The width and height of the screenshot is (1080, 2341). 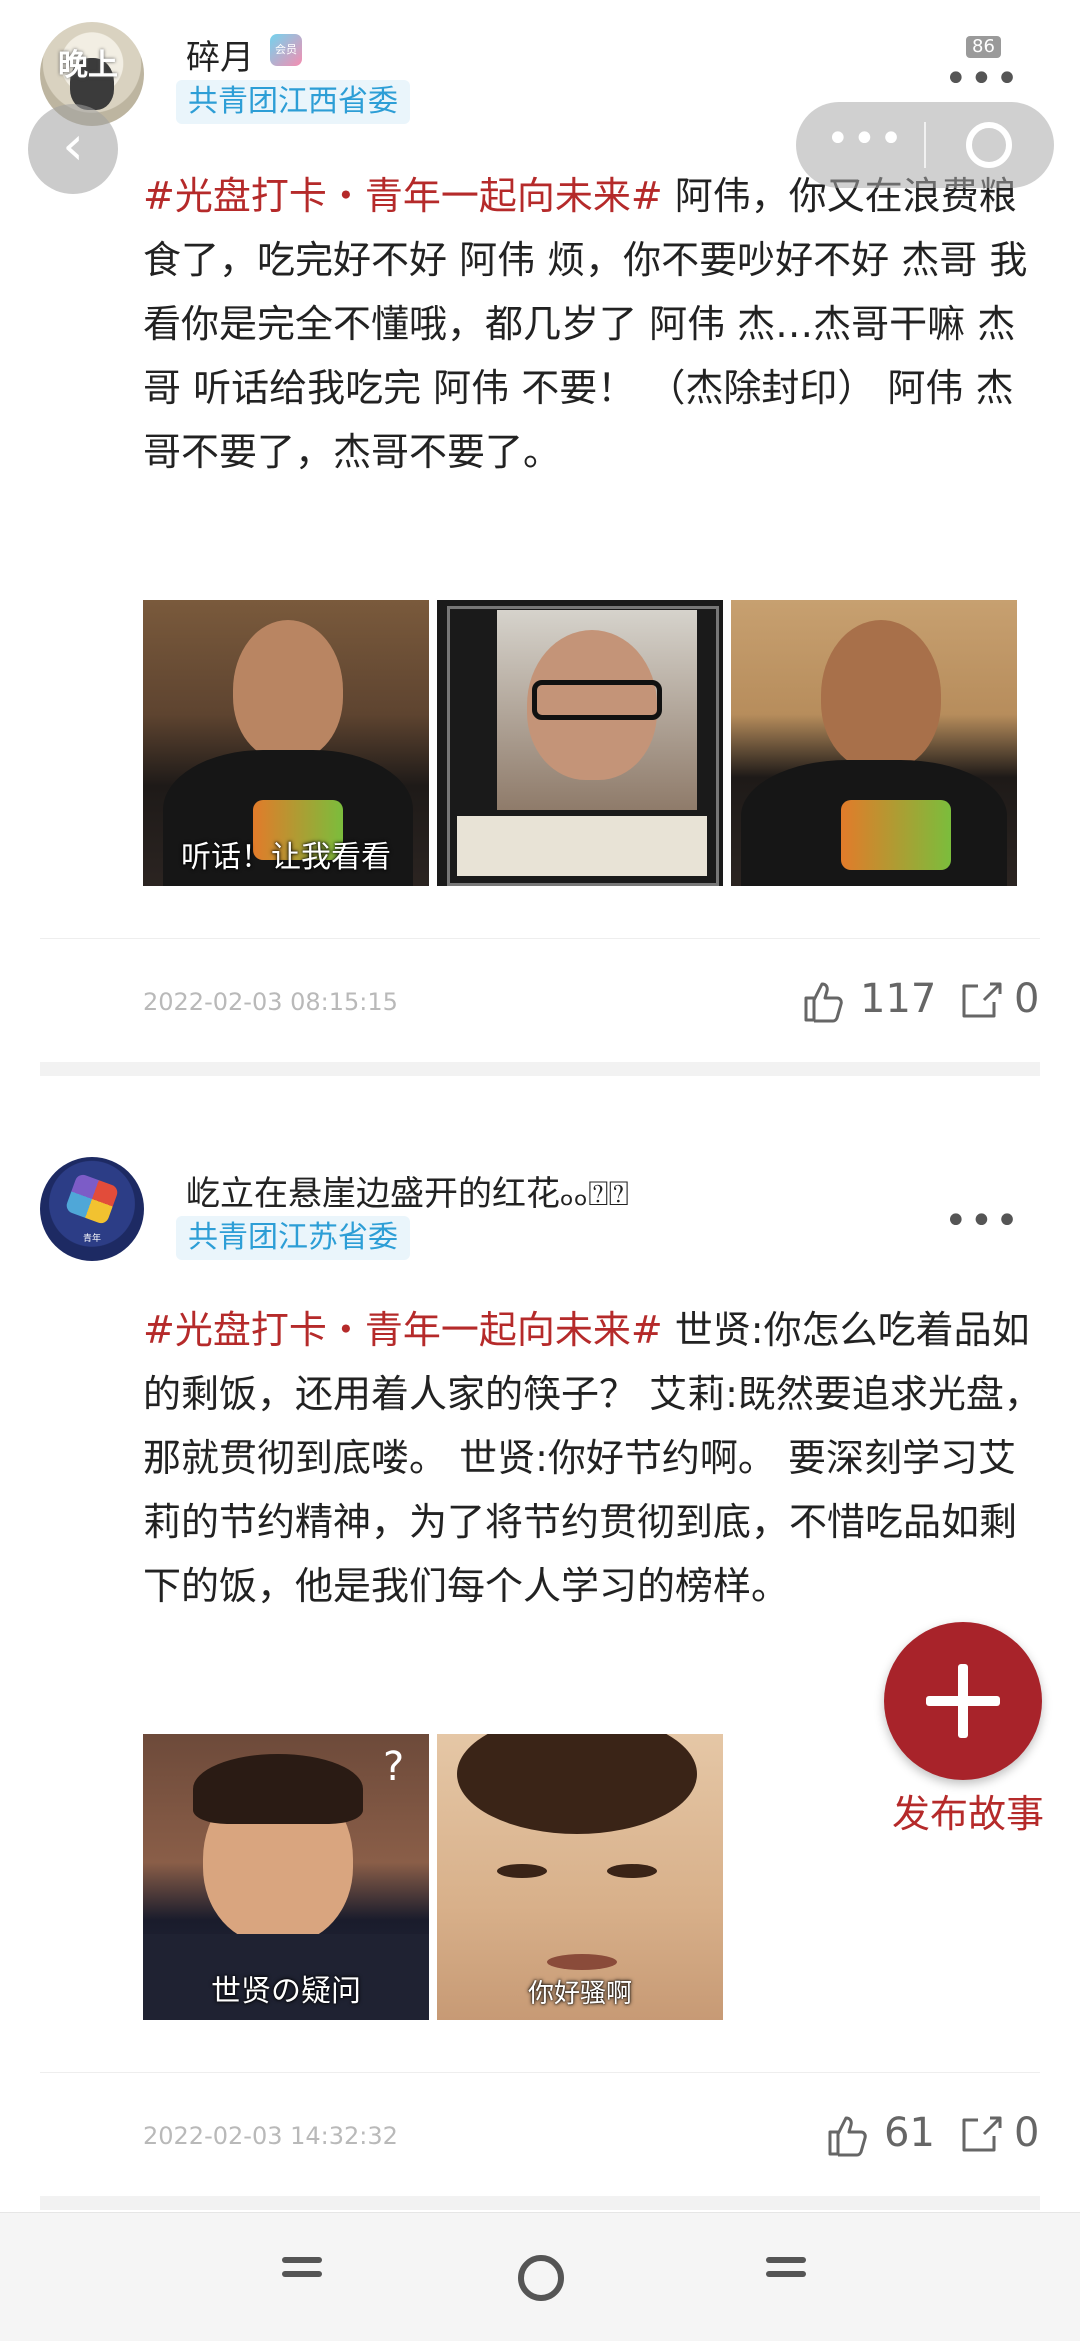 I want to click on capsule-divider, so click(x=925, y=145).